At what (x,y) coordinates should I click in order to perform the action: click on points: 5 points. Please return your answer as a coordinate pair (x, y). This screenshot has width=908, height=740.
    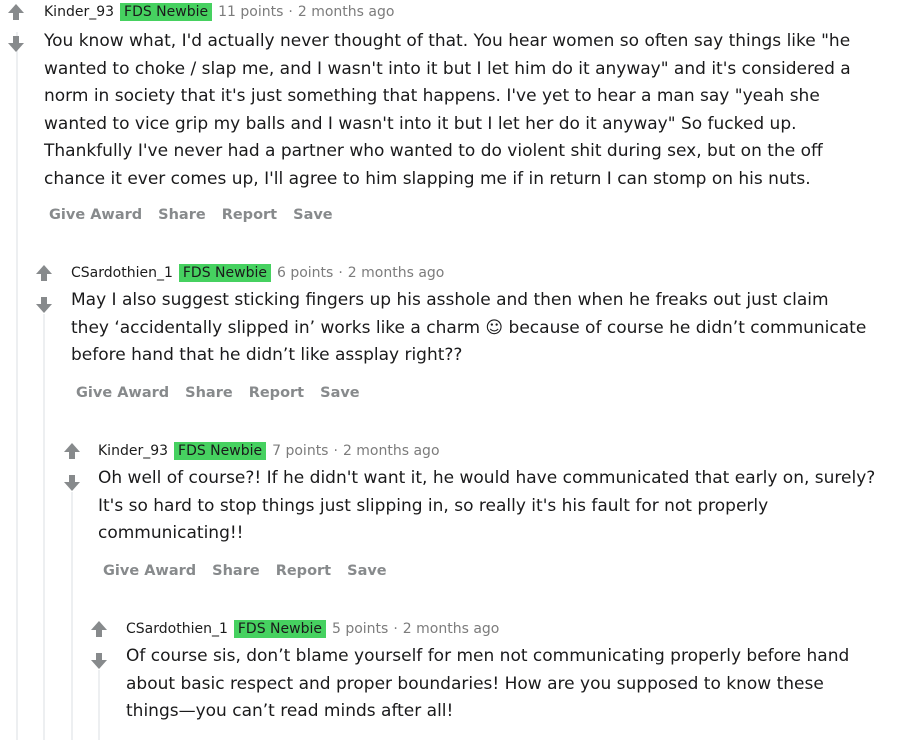
    Looking at the image, I should click on (360, 629).